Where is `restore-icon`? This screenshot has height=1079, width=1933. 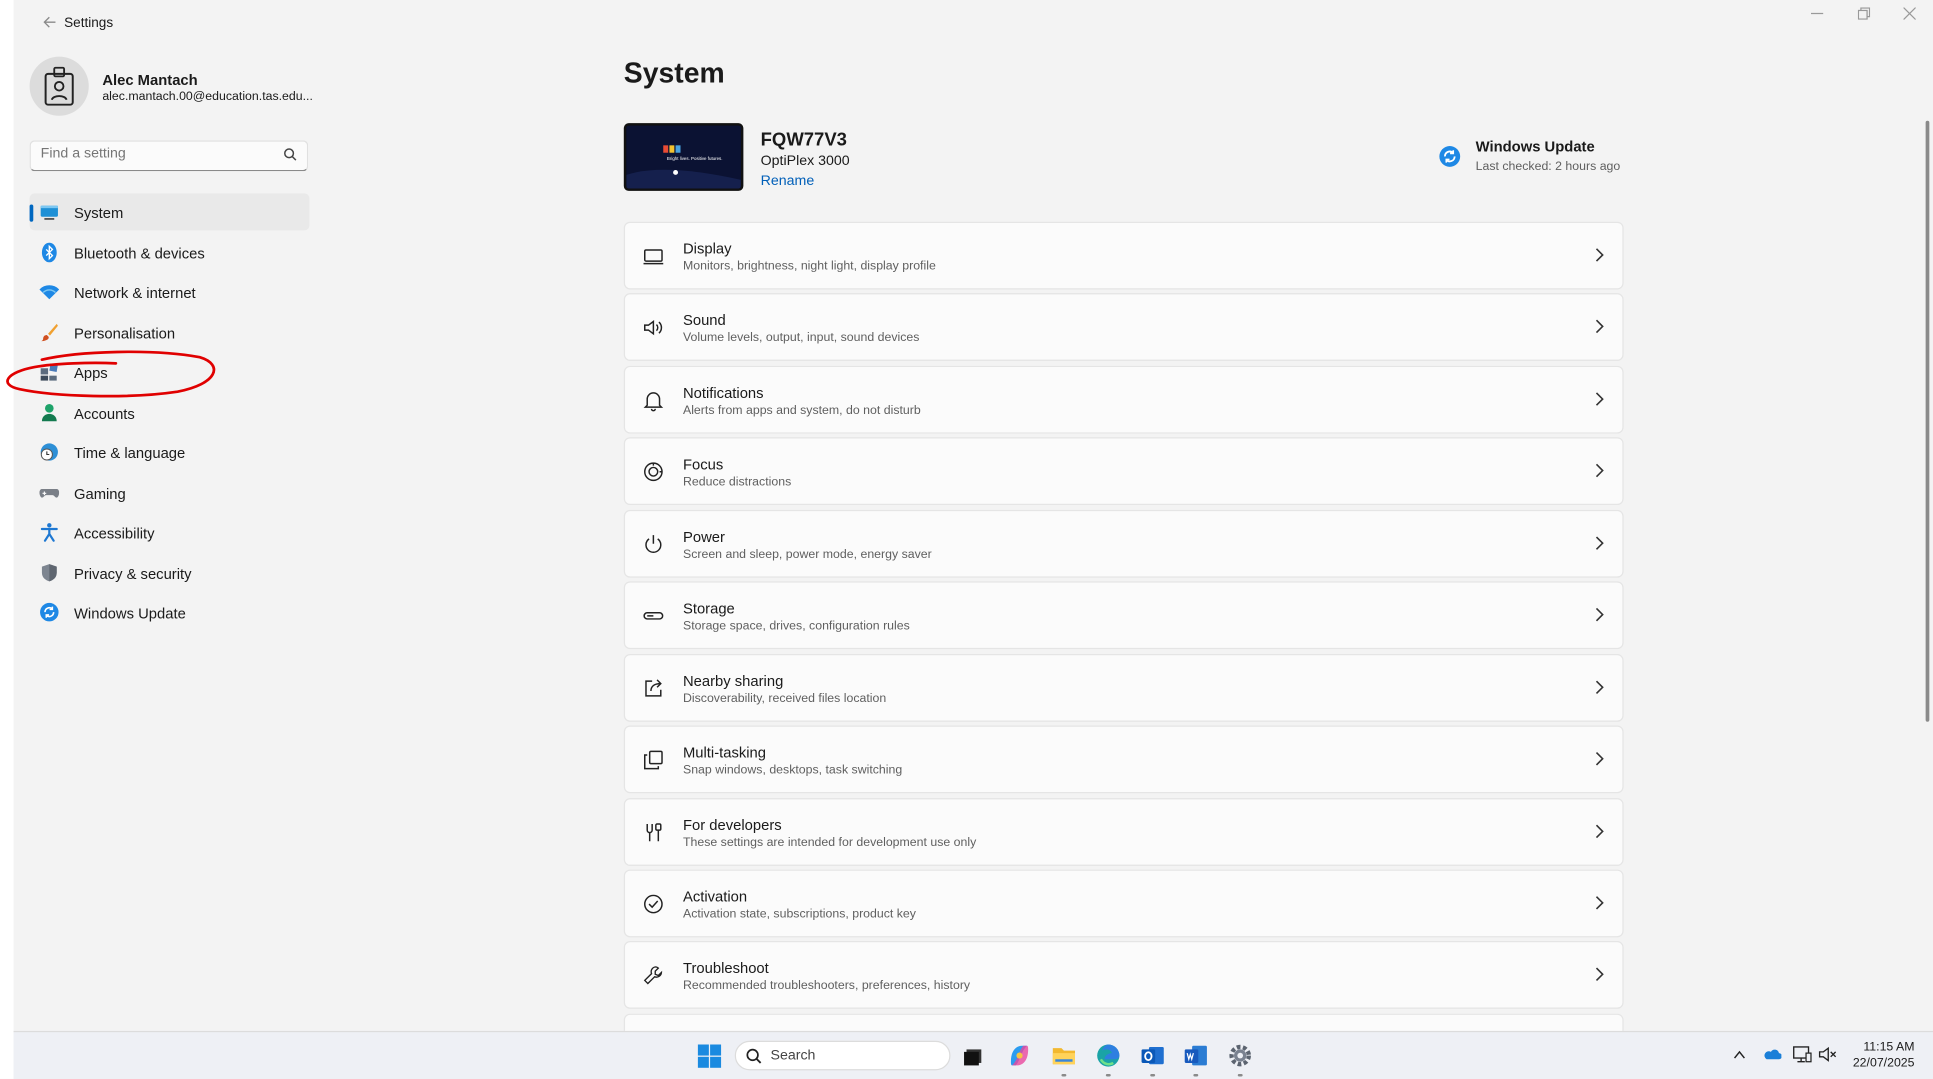 restore-icon is located at coordinates (1864, 16).